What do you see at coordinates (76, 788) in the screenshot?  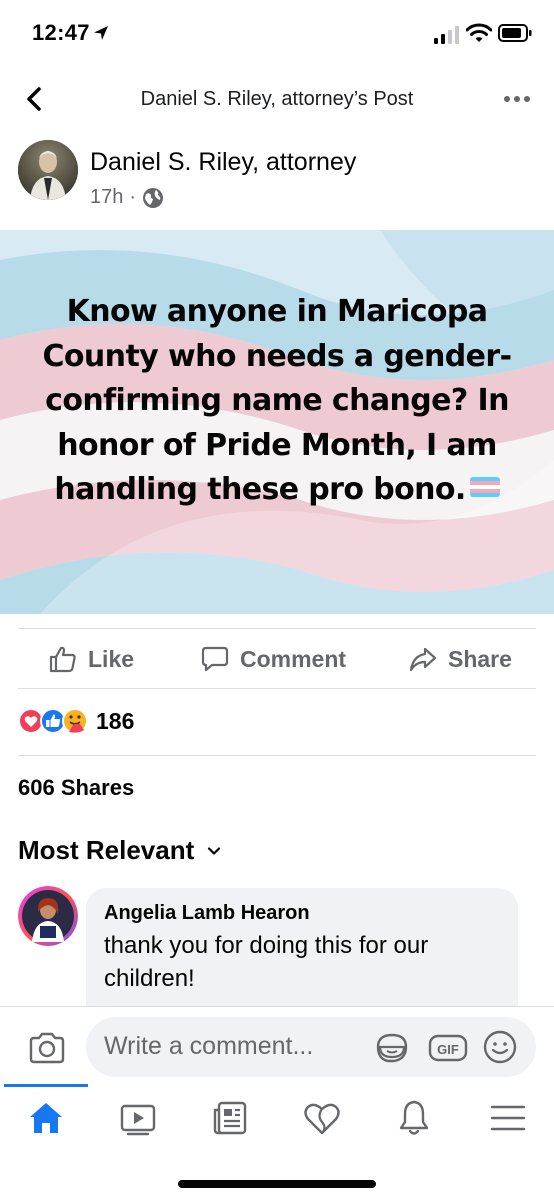 I see `share-count: 606 Shares` at bounding box center [76, 788].